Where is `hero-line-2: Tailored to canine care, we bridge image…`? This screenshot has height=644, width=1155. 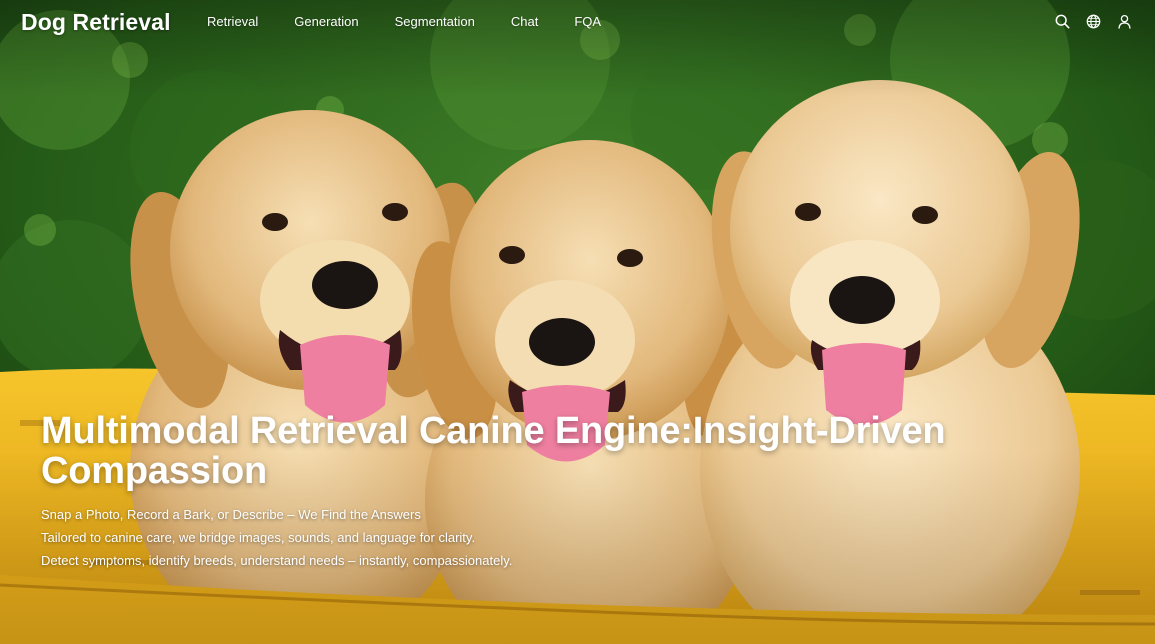 hero-line-2: Tailored to canine care, we bridge image… is located at coordinates (258, 537).